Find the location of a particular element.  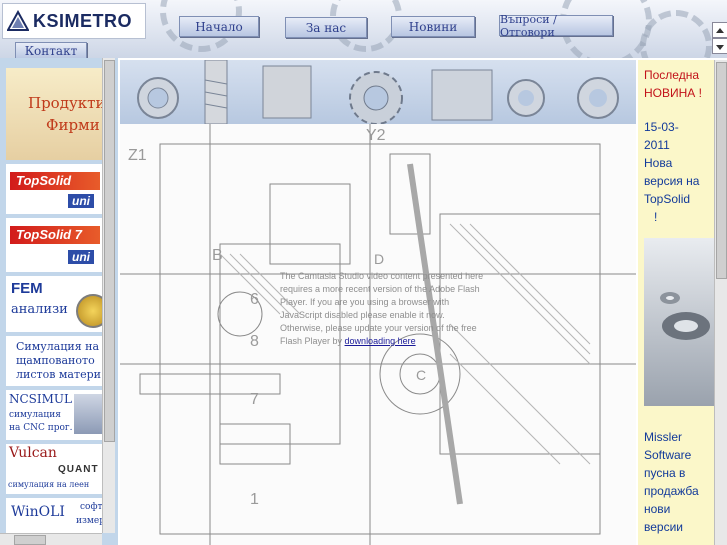

news-panel-scrollbar is located at coordinates (720, 302).